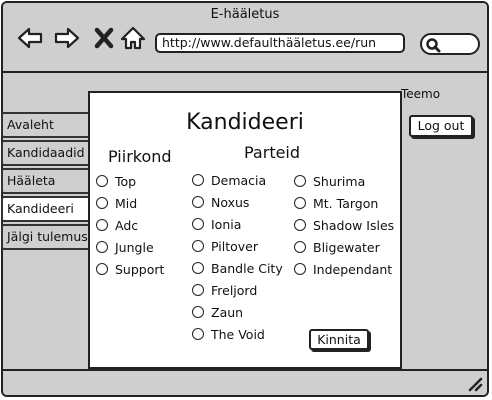  I want to click on district-option-jungle: Jungle, so click(125, 247).